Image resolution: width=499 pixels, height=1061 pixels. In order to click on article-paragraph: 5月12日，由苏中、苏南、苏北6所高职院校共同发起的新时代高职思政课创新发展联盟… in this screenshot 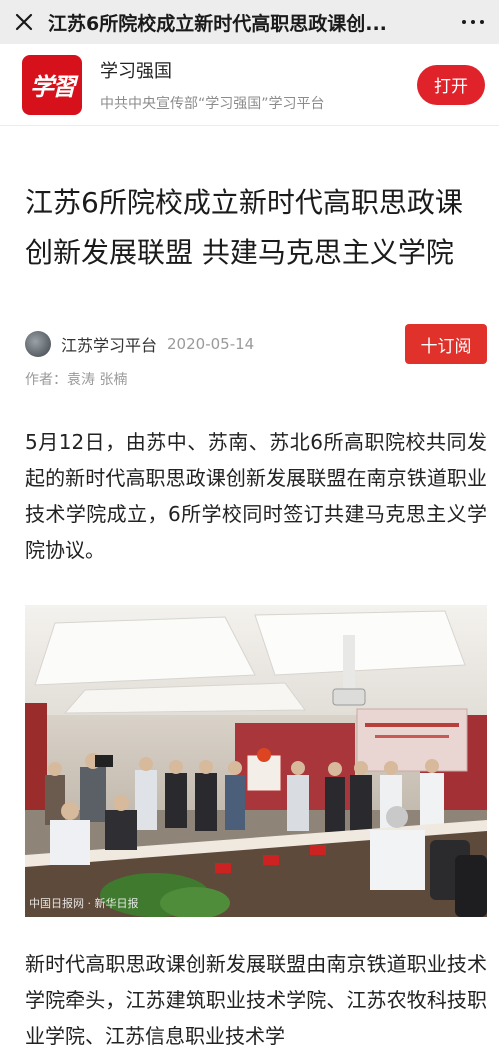, I will do `click(256, 496)`.